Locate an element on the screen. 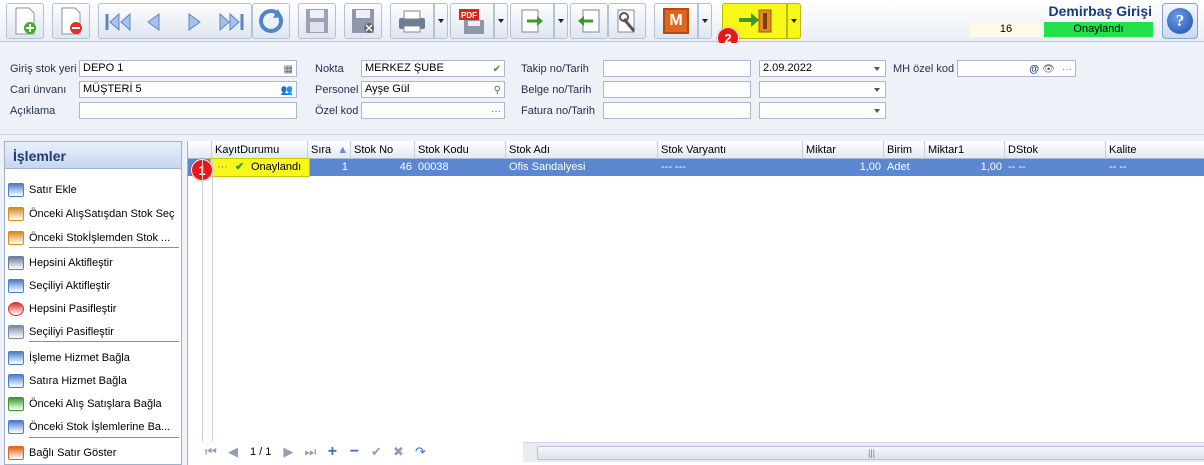 The image size is (1204, 465). warehouse-icon: ▦ is located at coordinates (288, 69).